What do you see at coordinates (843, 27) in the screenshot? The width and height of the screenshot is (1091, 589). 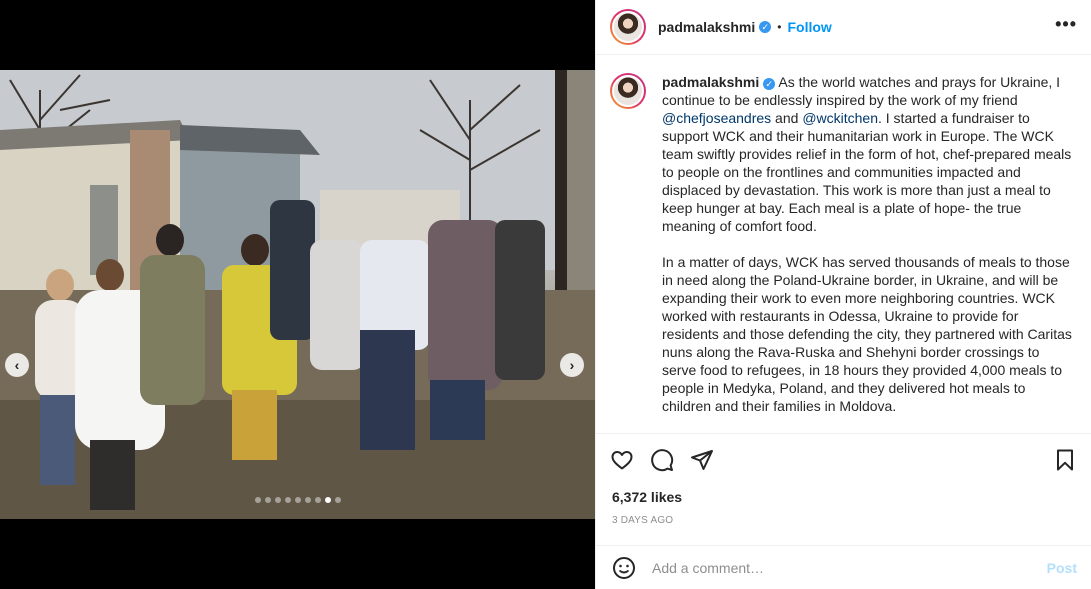 I see `post-header: padmalakshmi ✓ • Follow •••` at bounding box center [843, 27].